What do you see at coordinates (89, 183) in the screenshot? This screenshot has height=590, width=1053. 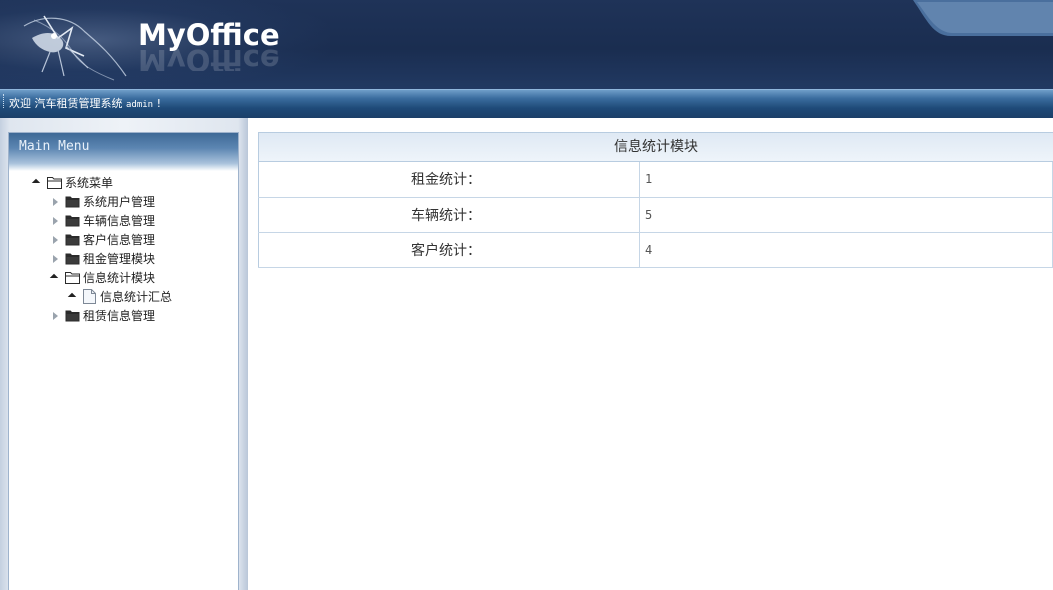 I see `tree-item-label: 系统菜单` at bounding box center [89, 183].